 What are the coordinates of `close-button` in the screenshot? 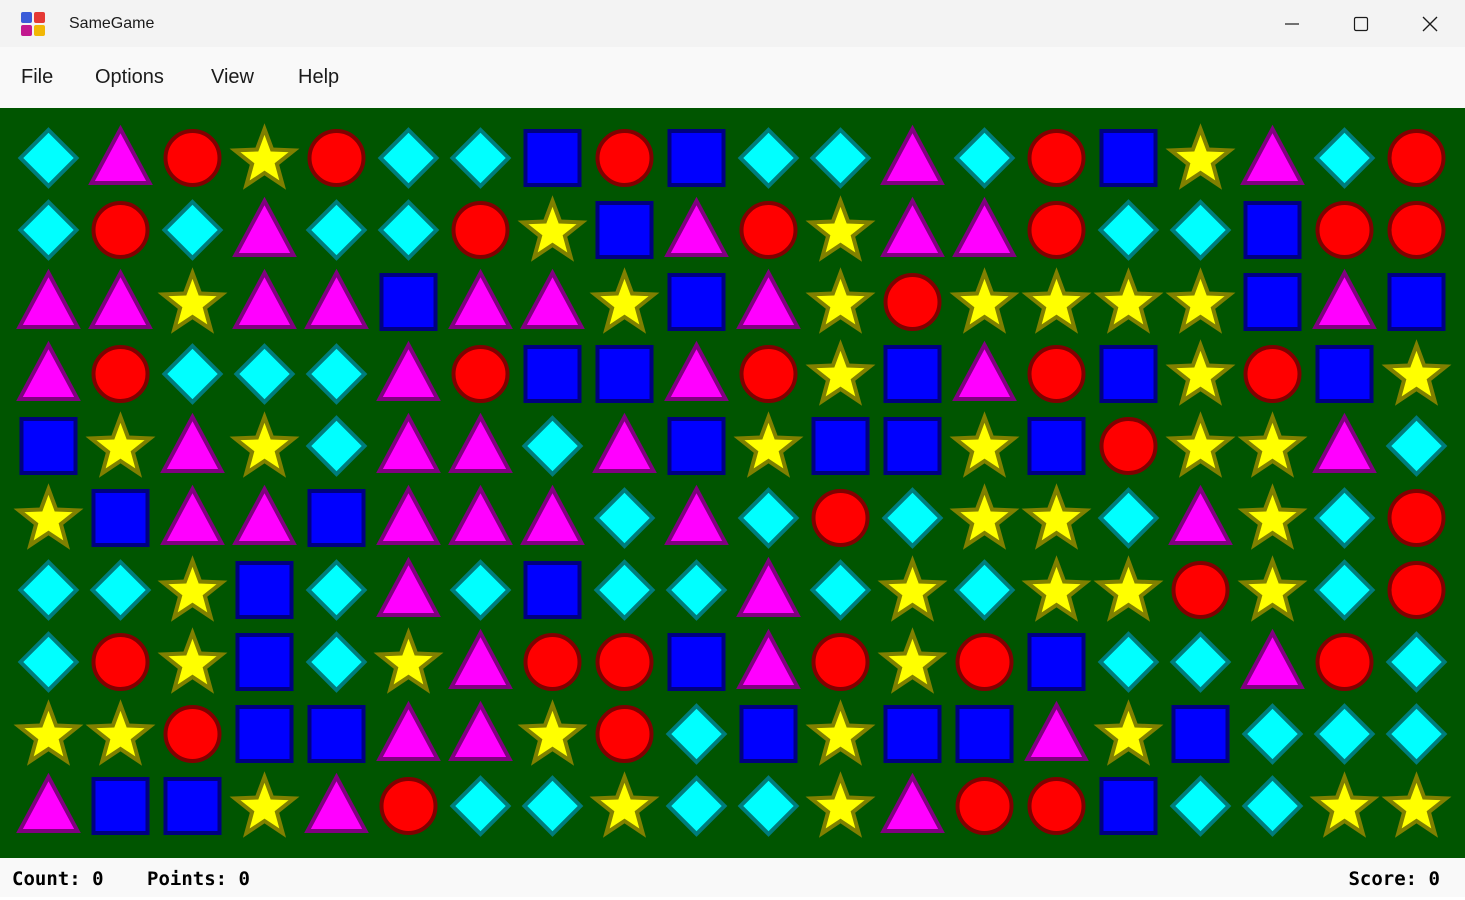 It's located at (1429, 23).